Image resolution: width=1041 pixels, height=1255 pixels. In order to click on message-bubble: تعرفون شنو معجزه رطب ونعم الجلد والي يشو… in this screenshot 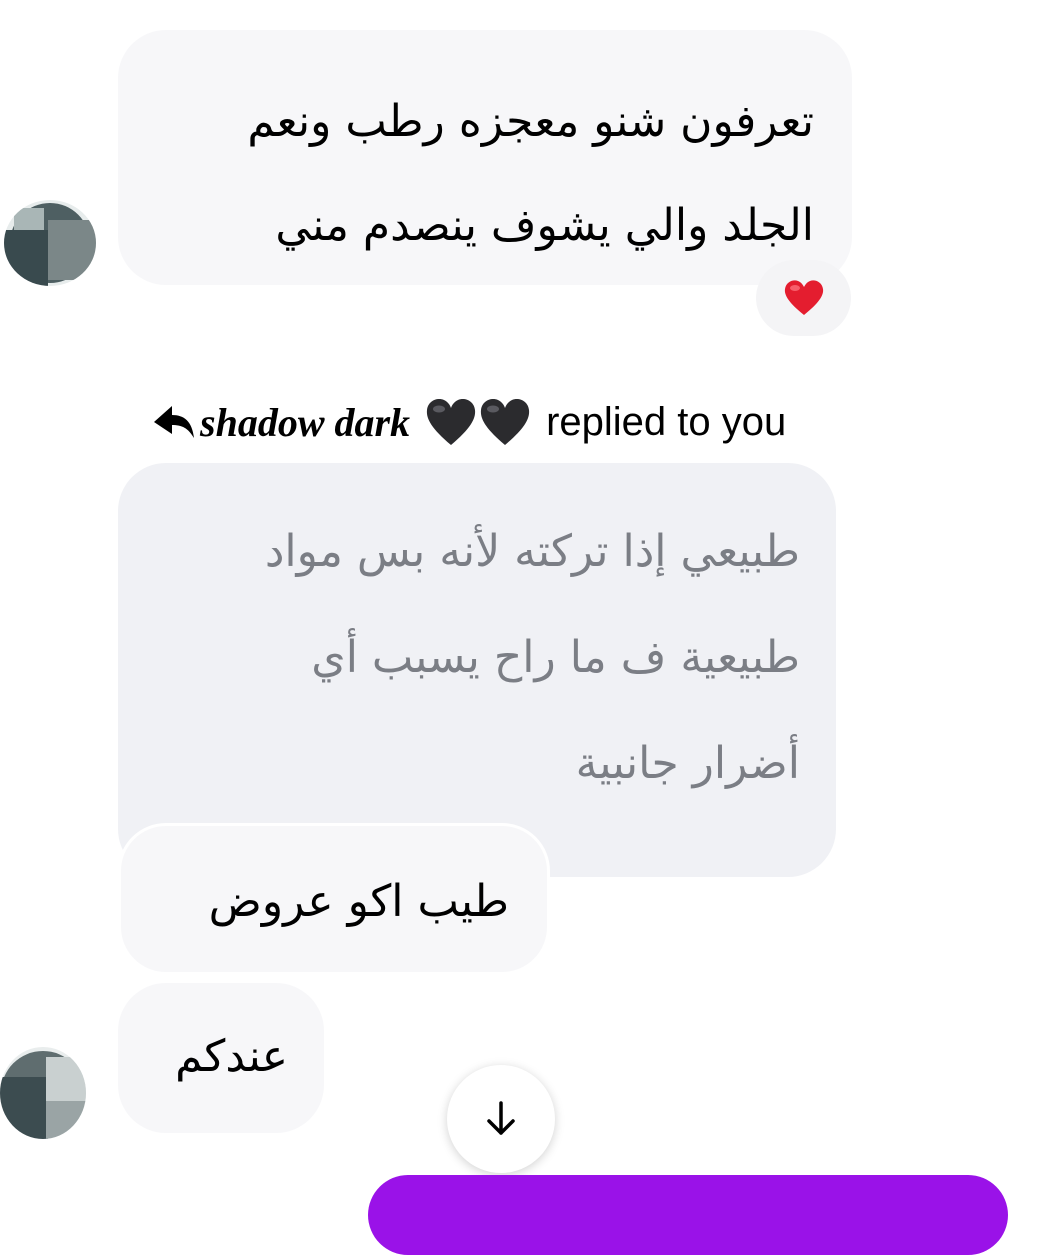, I will do `click(485, 157)`.